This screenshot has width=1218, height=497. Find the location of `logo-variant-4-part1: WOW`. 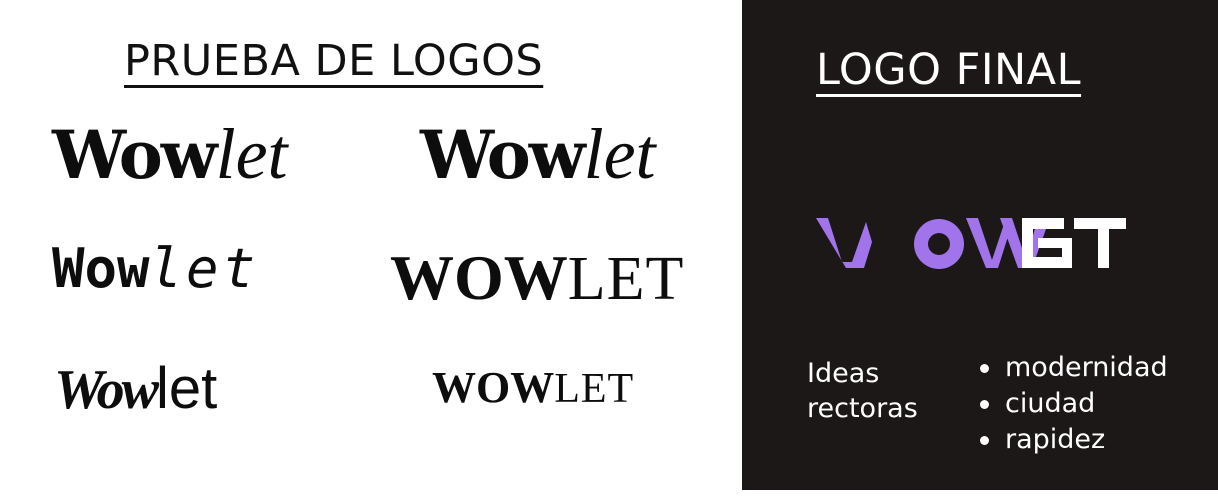

logo-variant-4-part1: WOW is located at coordinates (479, 277).